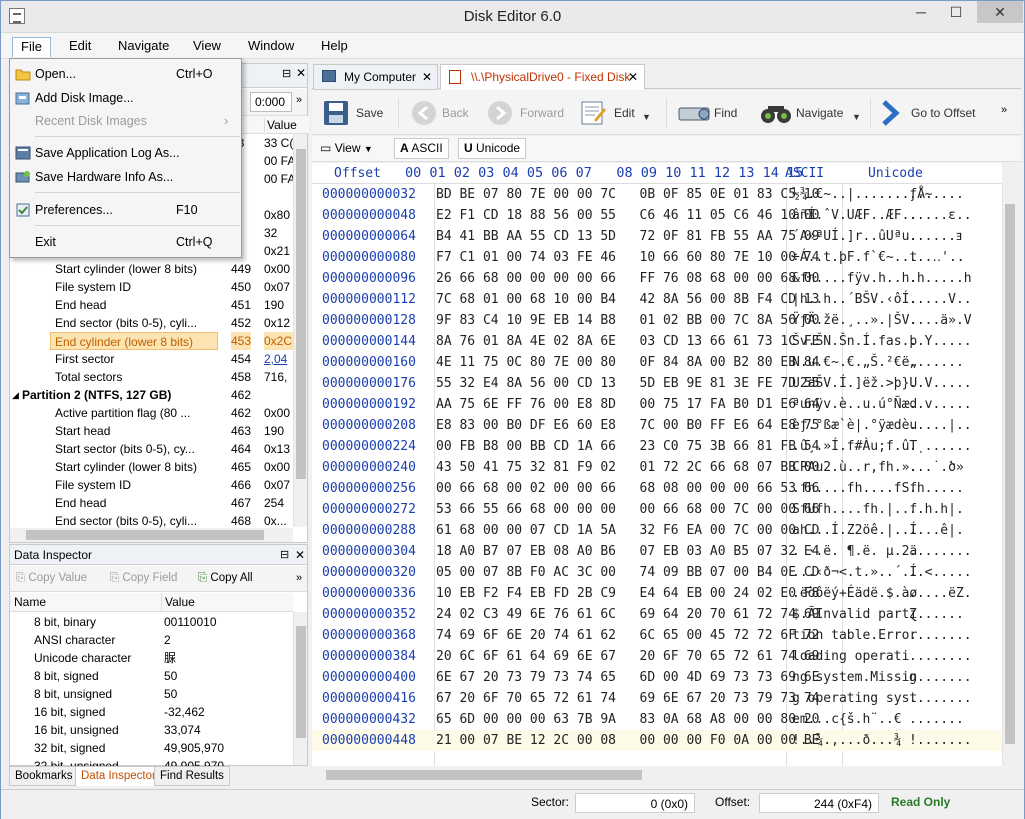 Image resolution: width=1025 pixels, height=819 pixels. What do you see at coordinates (155, 323) in the screenshot?
I see `structure-row: End sector (bits 0-5), cyli... 452 0x12` at bounding box center [155, 323].